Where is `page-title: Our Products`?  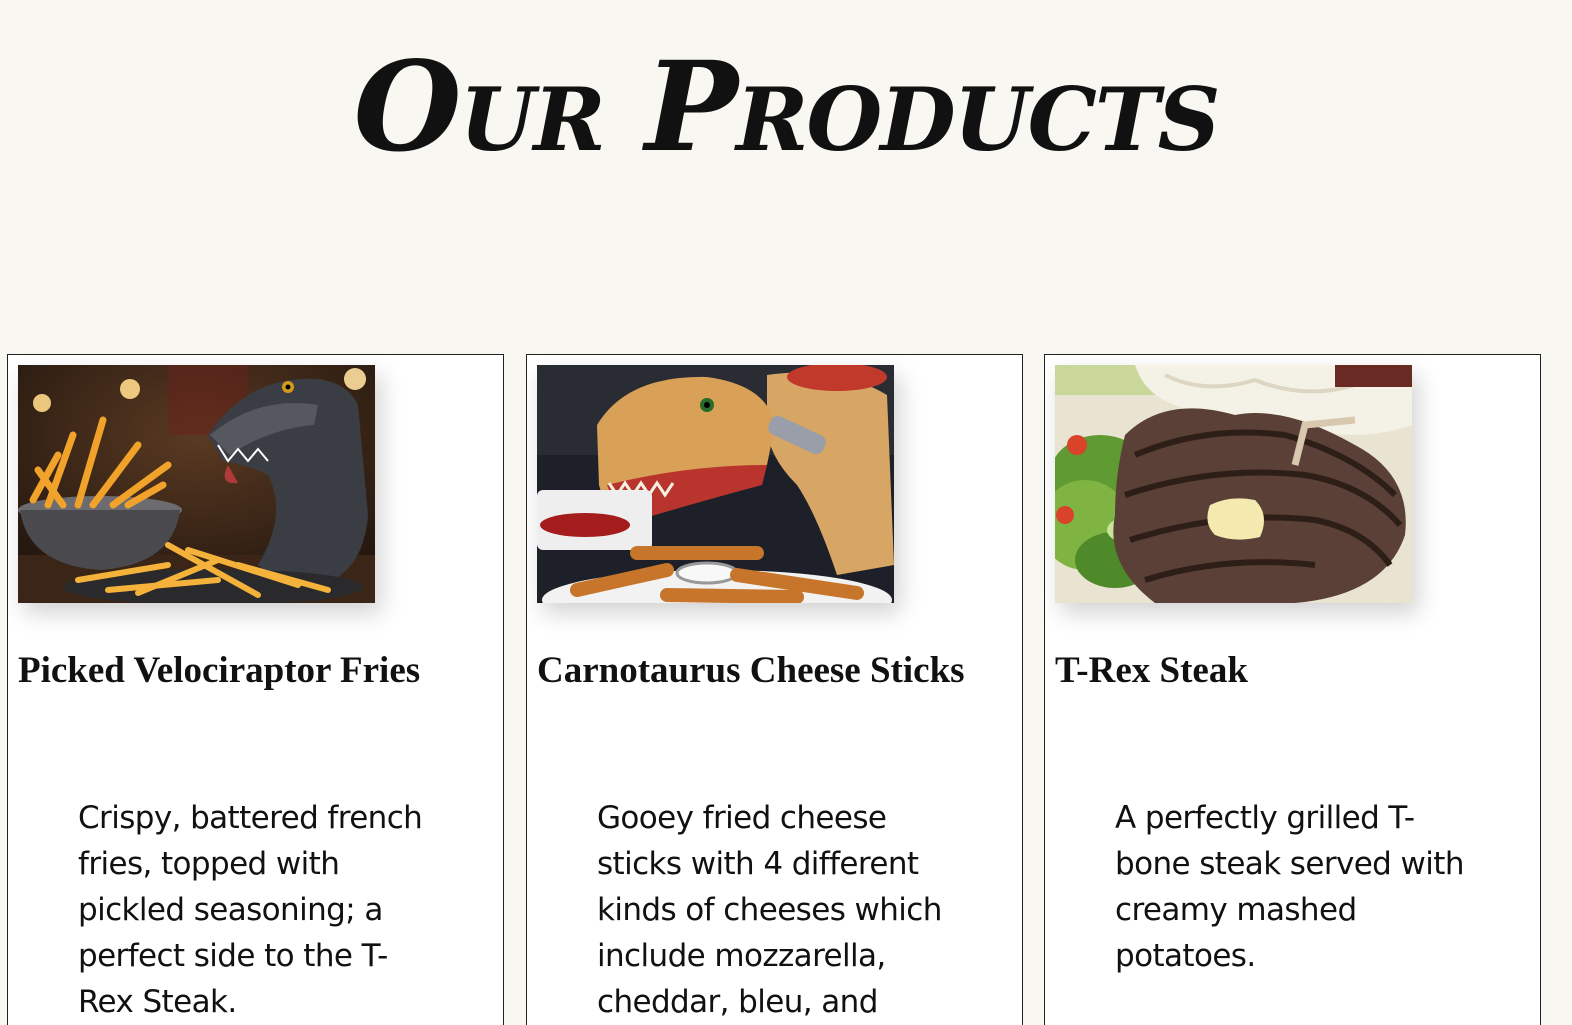
page-title: Our Products is located at coordinates (787, 107).